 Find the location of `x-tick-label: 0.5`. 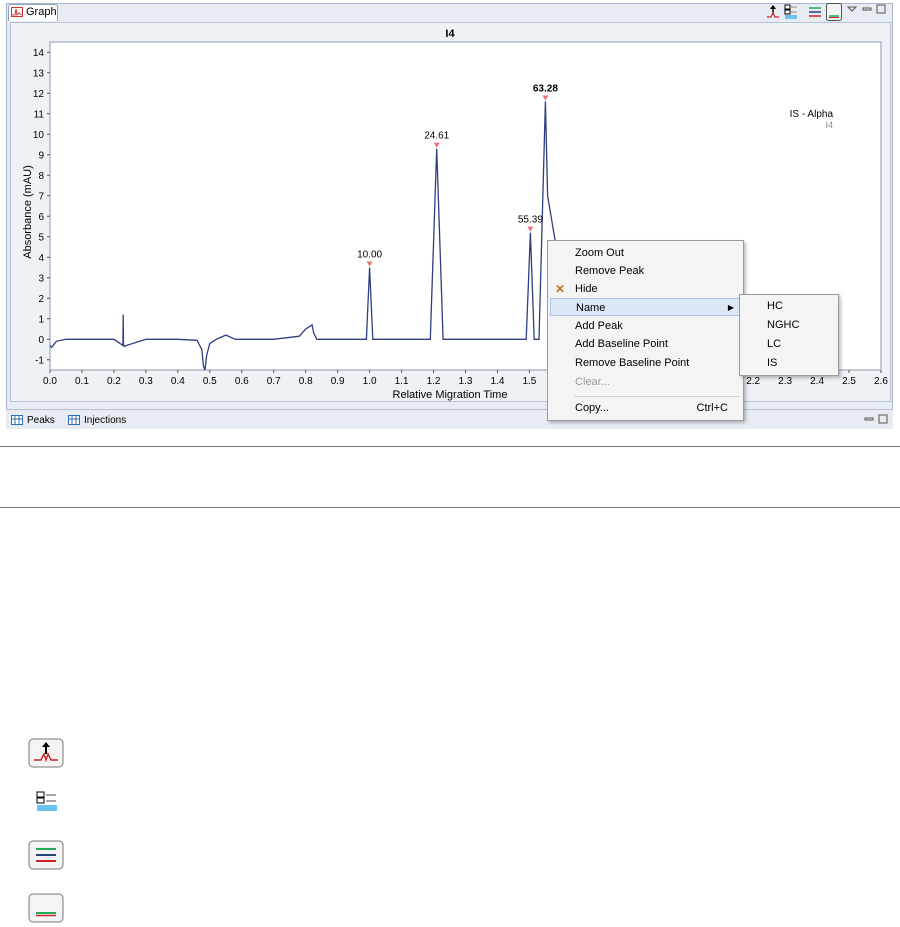

x-tick-label: 0.5 is located at coordinates (210, 381).